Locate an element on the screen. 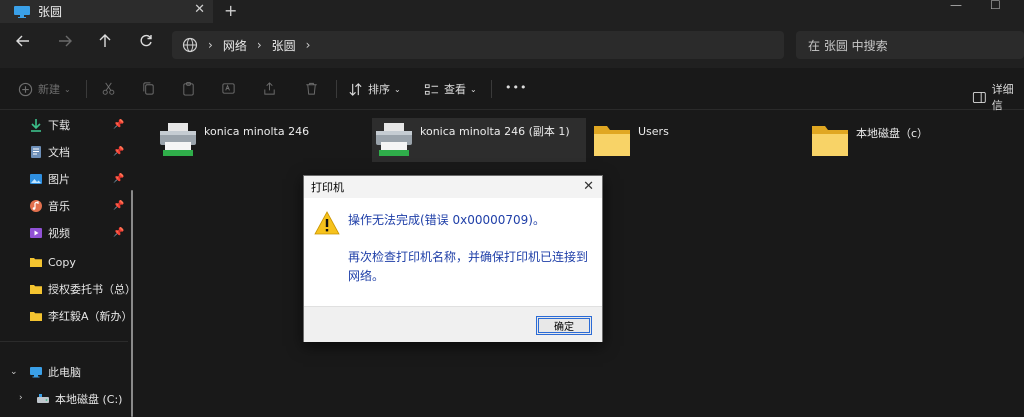 The width and height of the screenshot is (1024, 417). sidebar-item-this-pc: 此电脑 is located at coordinates (79, 372).